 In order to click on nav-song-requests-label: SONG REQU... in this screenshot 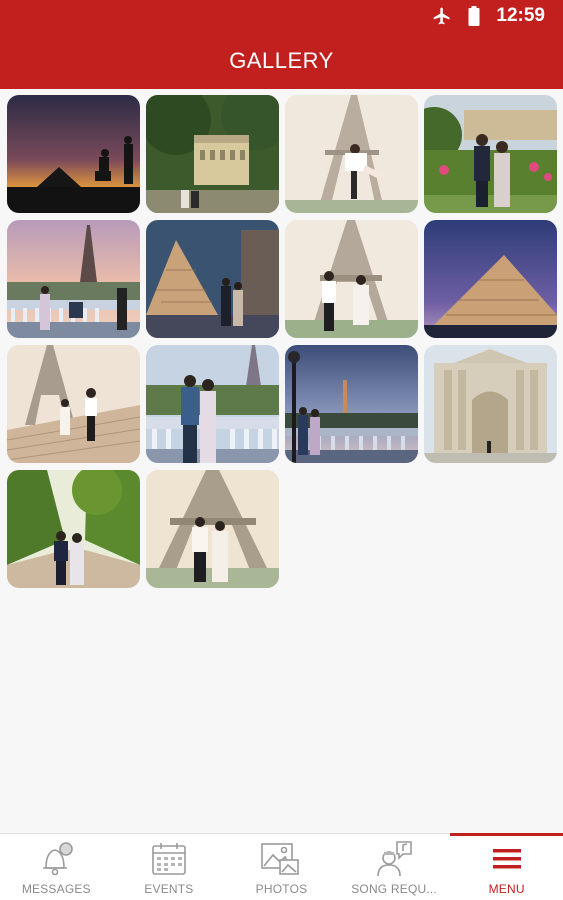, I will do `click(394, 889)`.